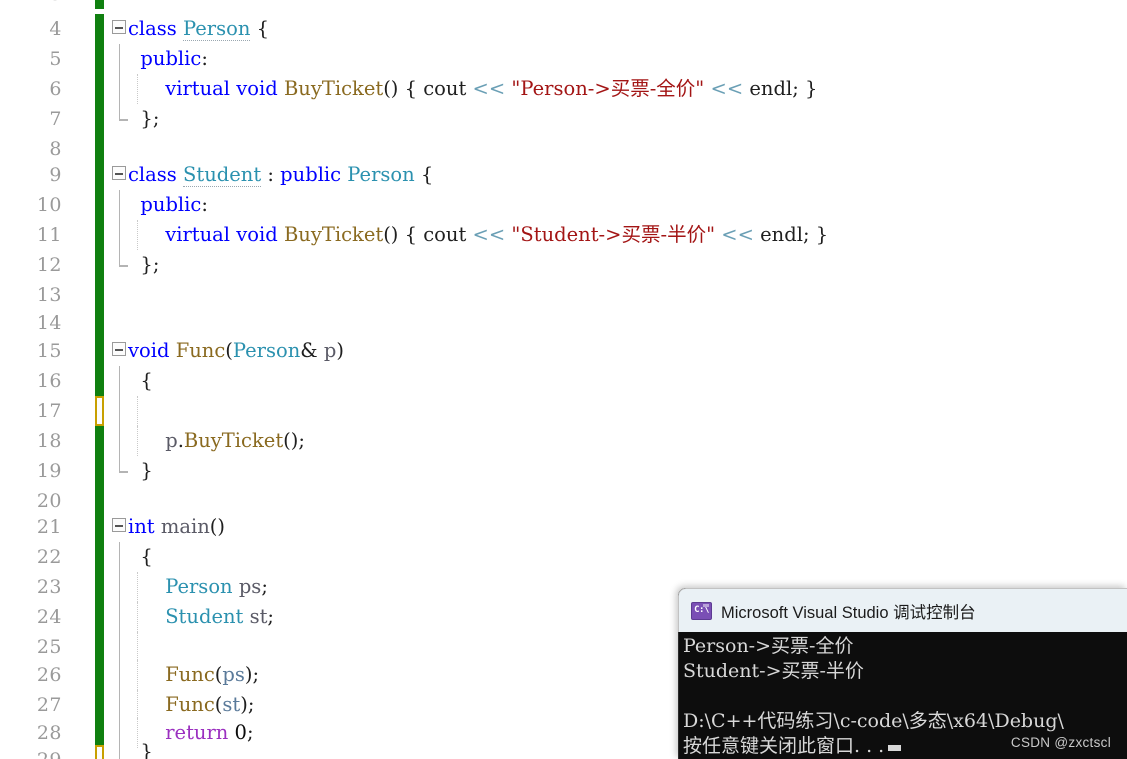 This screenshot has height=759, width=1127. Describe the element at coordinates (563, 59) in the screenshot. I see `code-line: 5 public:` at that location.